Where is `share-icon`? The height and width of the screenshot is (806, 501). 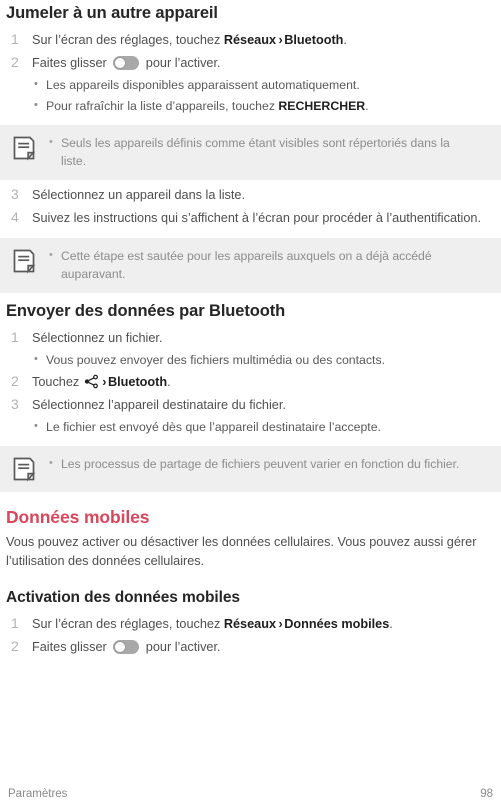
share-icon is located at coordinates (91, 381).